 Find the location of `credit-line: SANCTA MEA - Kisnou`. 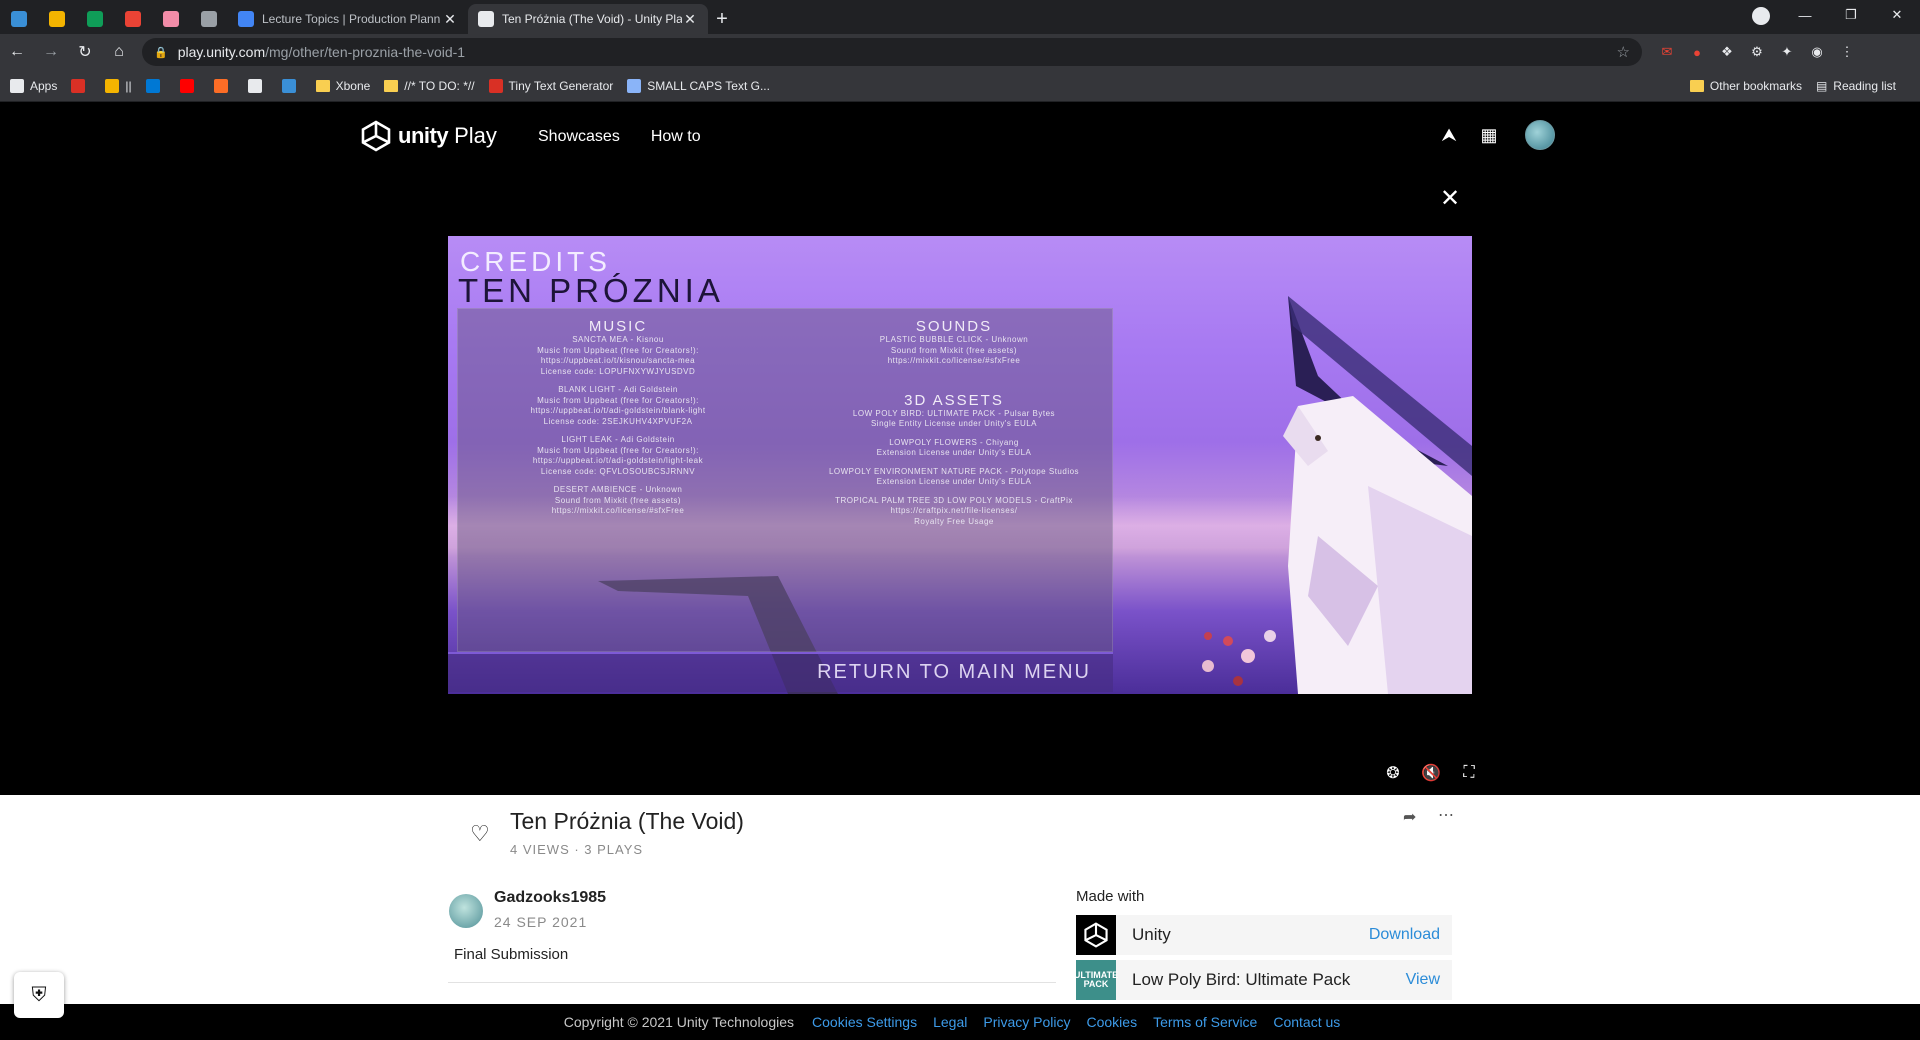

credit-line: SANCTA MEA - Kisnou is located at coordinates (618, 339).